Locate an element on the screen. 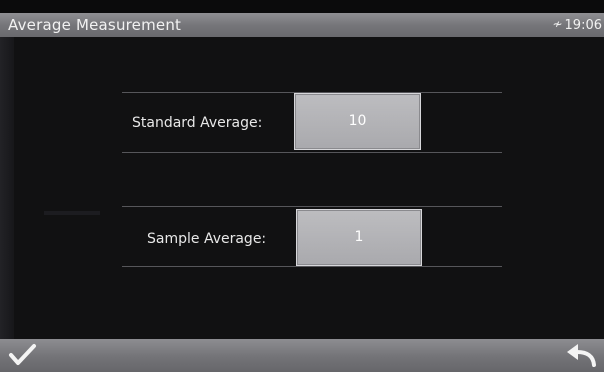 The image size is (604, 372). divider-bottom is located at coordinates (312, 266).